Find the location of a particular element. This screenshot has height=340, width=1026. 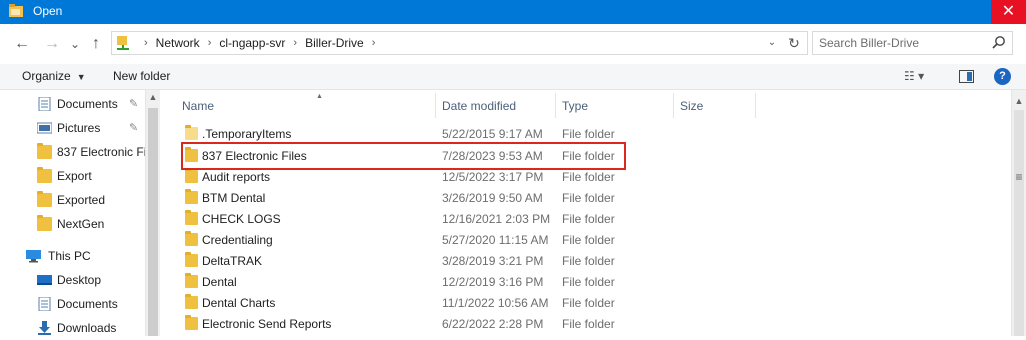

address-dropdown-icon: ⌄ is located at coordinates (772, 43).